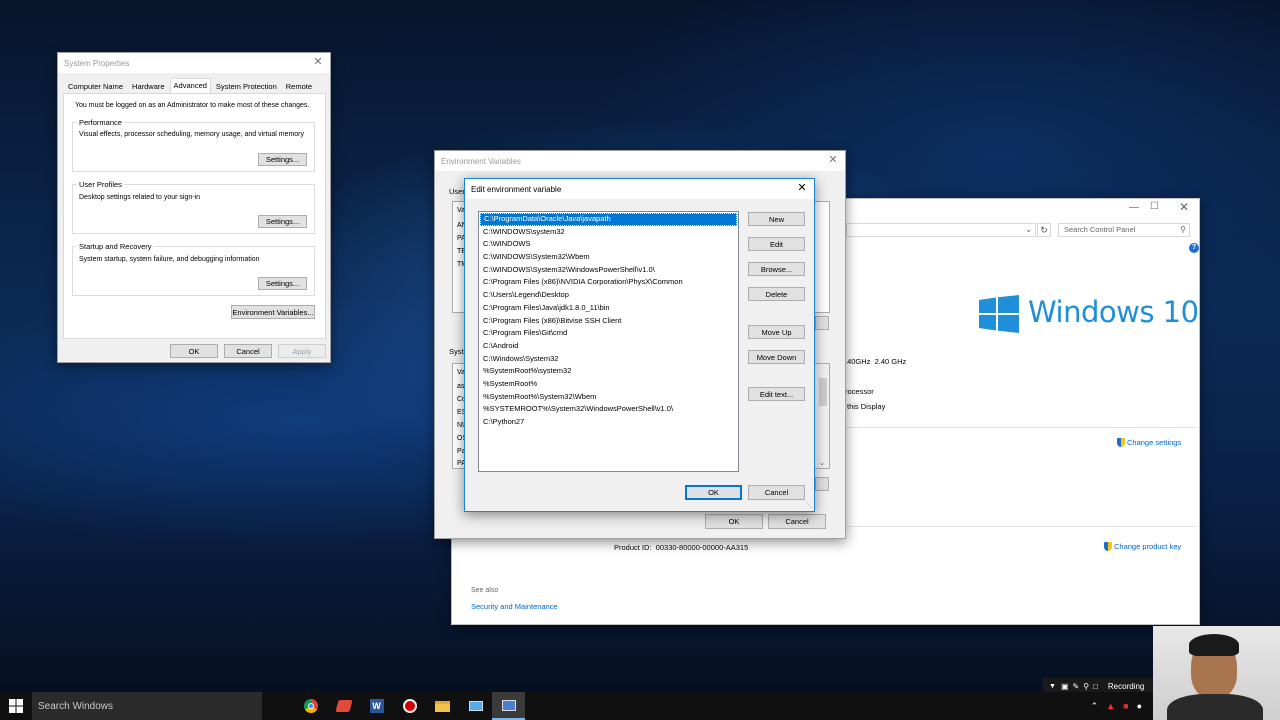  I want to click on scrollbar-thumb, so click(823, 392).